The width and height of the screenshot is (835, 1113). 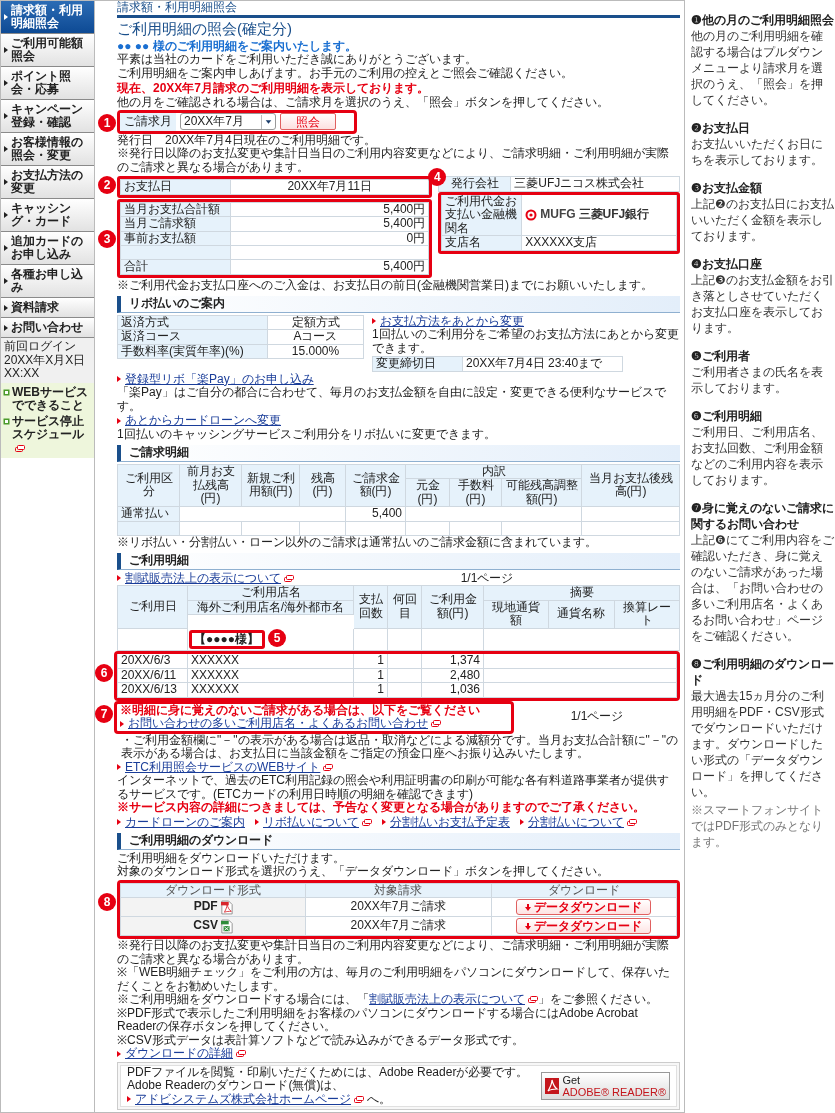 I want to click on column-header: 換算レート, so click(x=647, y=614).